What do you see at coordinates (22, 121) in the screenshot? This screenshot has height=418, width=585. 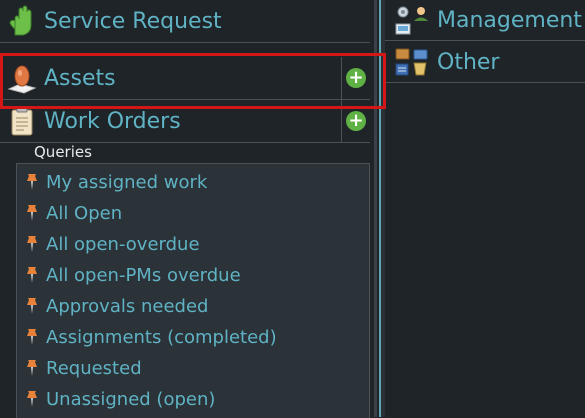 I see `clipboard-icon` at bounding box center [22, 121].